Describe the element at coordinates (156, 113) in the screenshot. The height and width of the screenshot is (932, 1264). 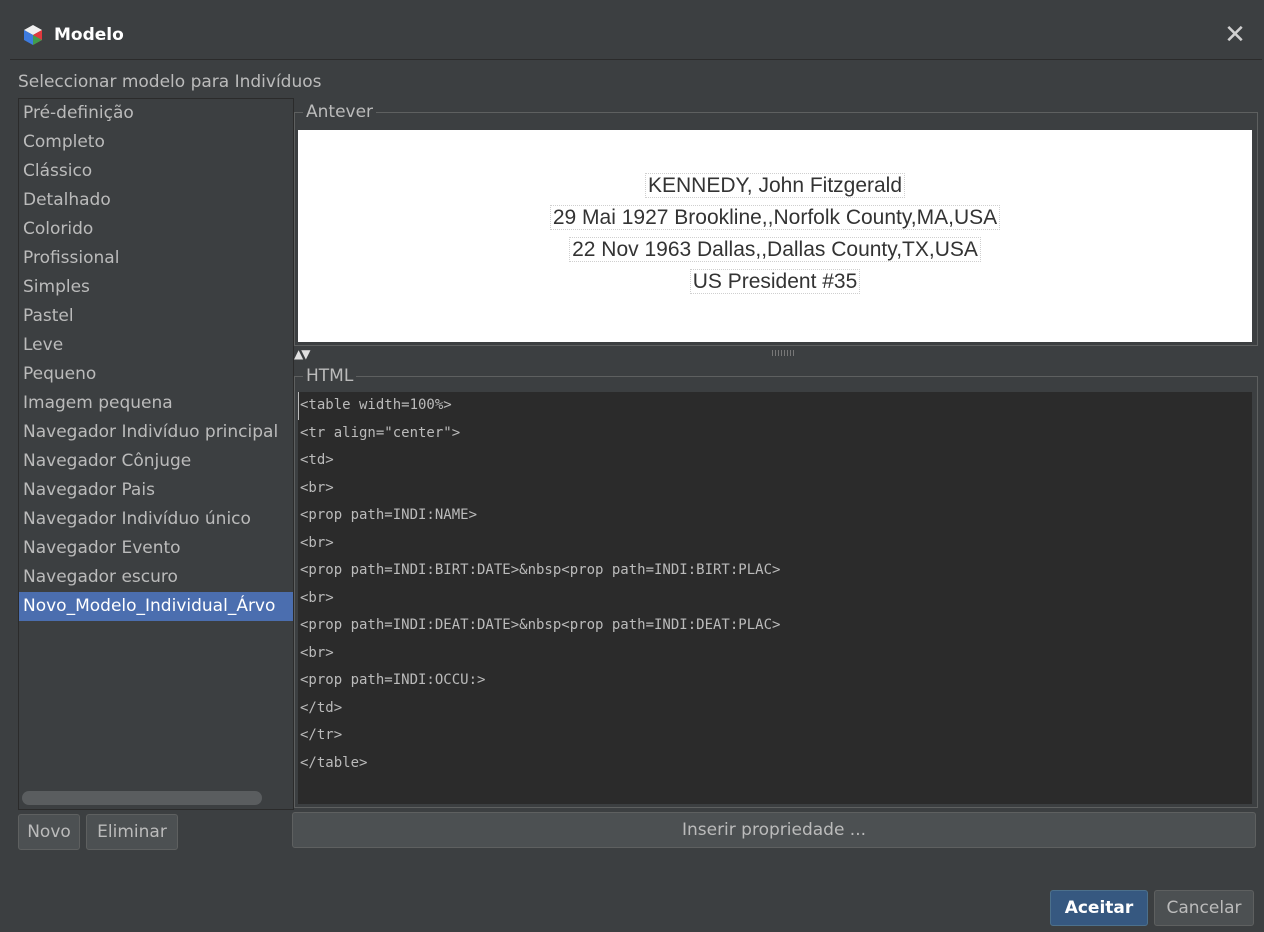
I see `template-list-item: Pré-definição` at that location.